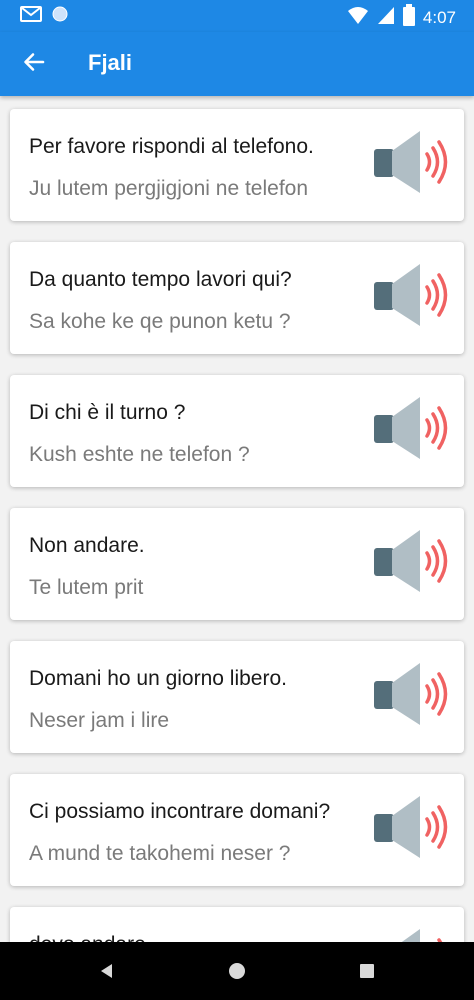 Image resolution: width=474 pixels, height=1000 pixels. Describe the element at coordinates (107, 412) in the screenshot. I see `phrase-text: Di chi è il turno ?` at that location.